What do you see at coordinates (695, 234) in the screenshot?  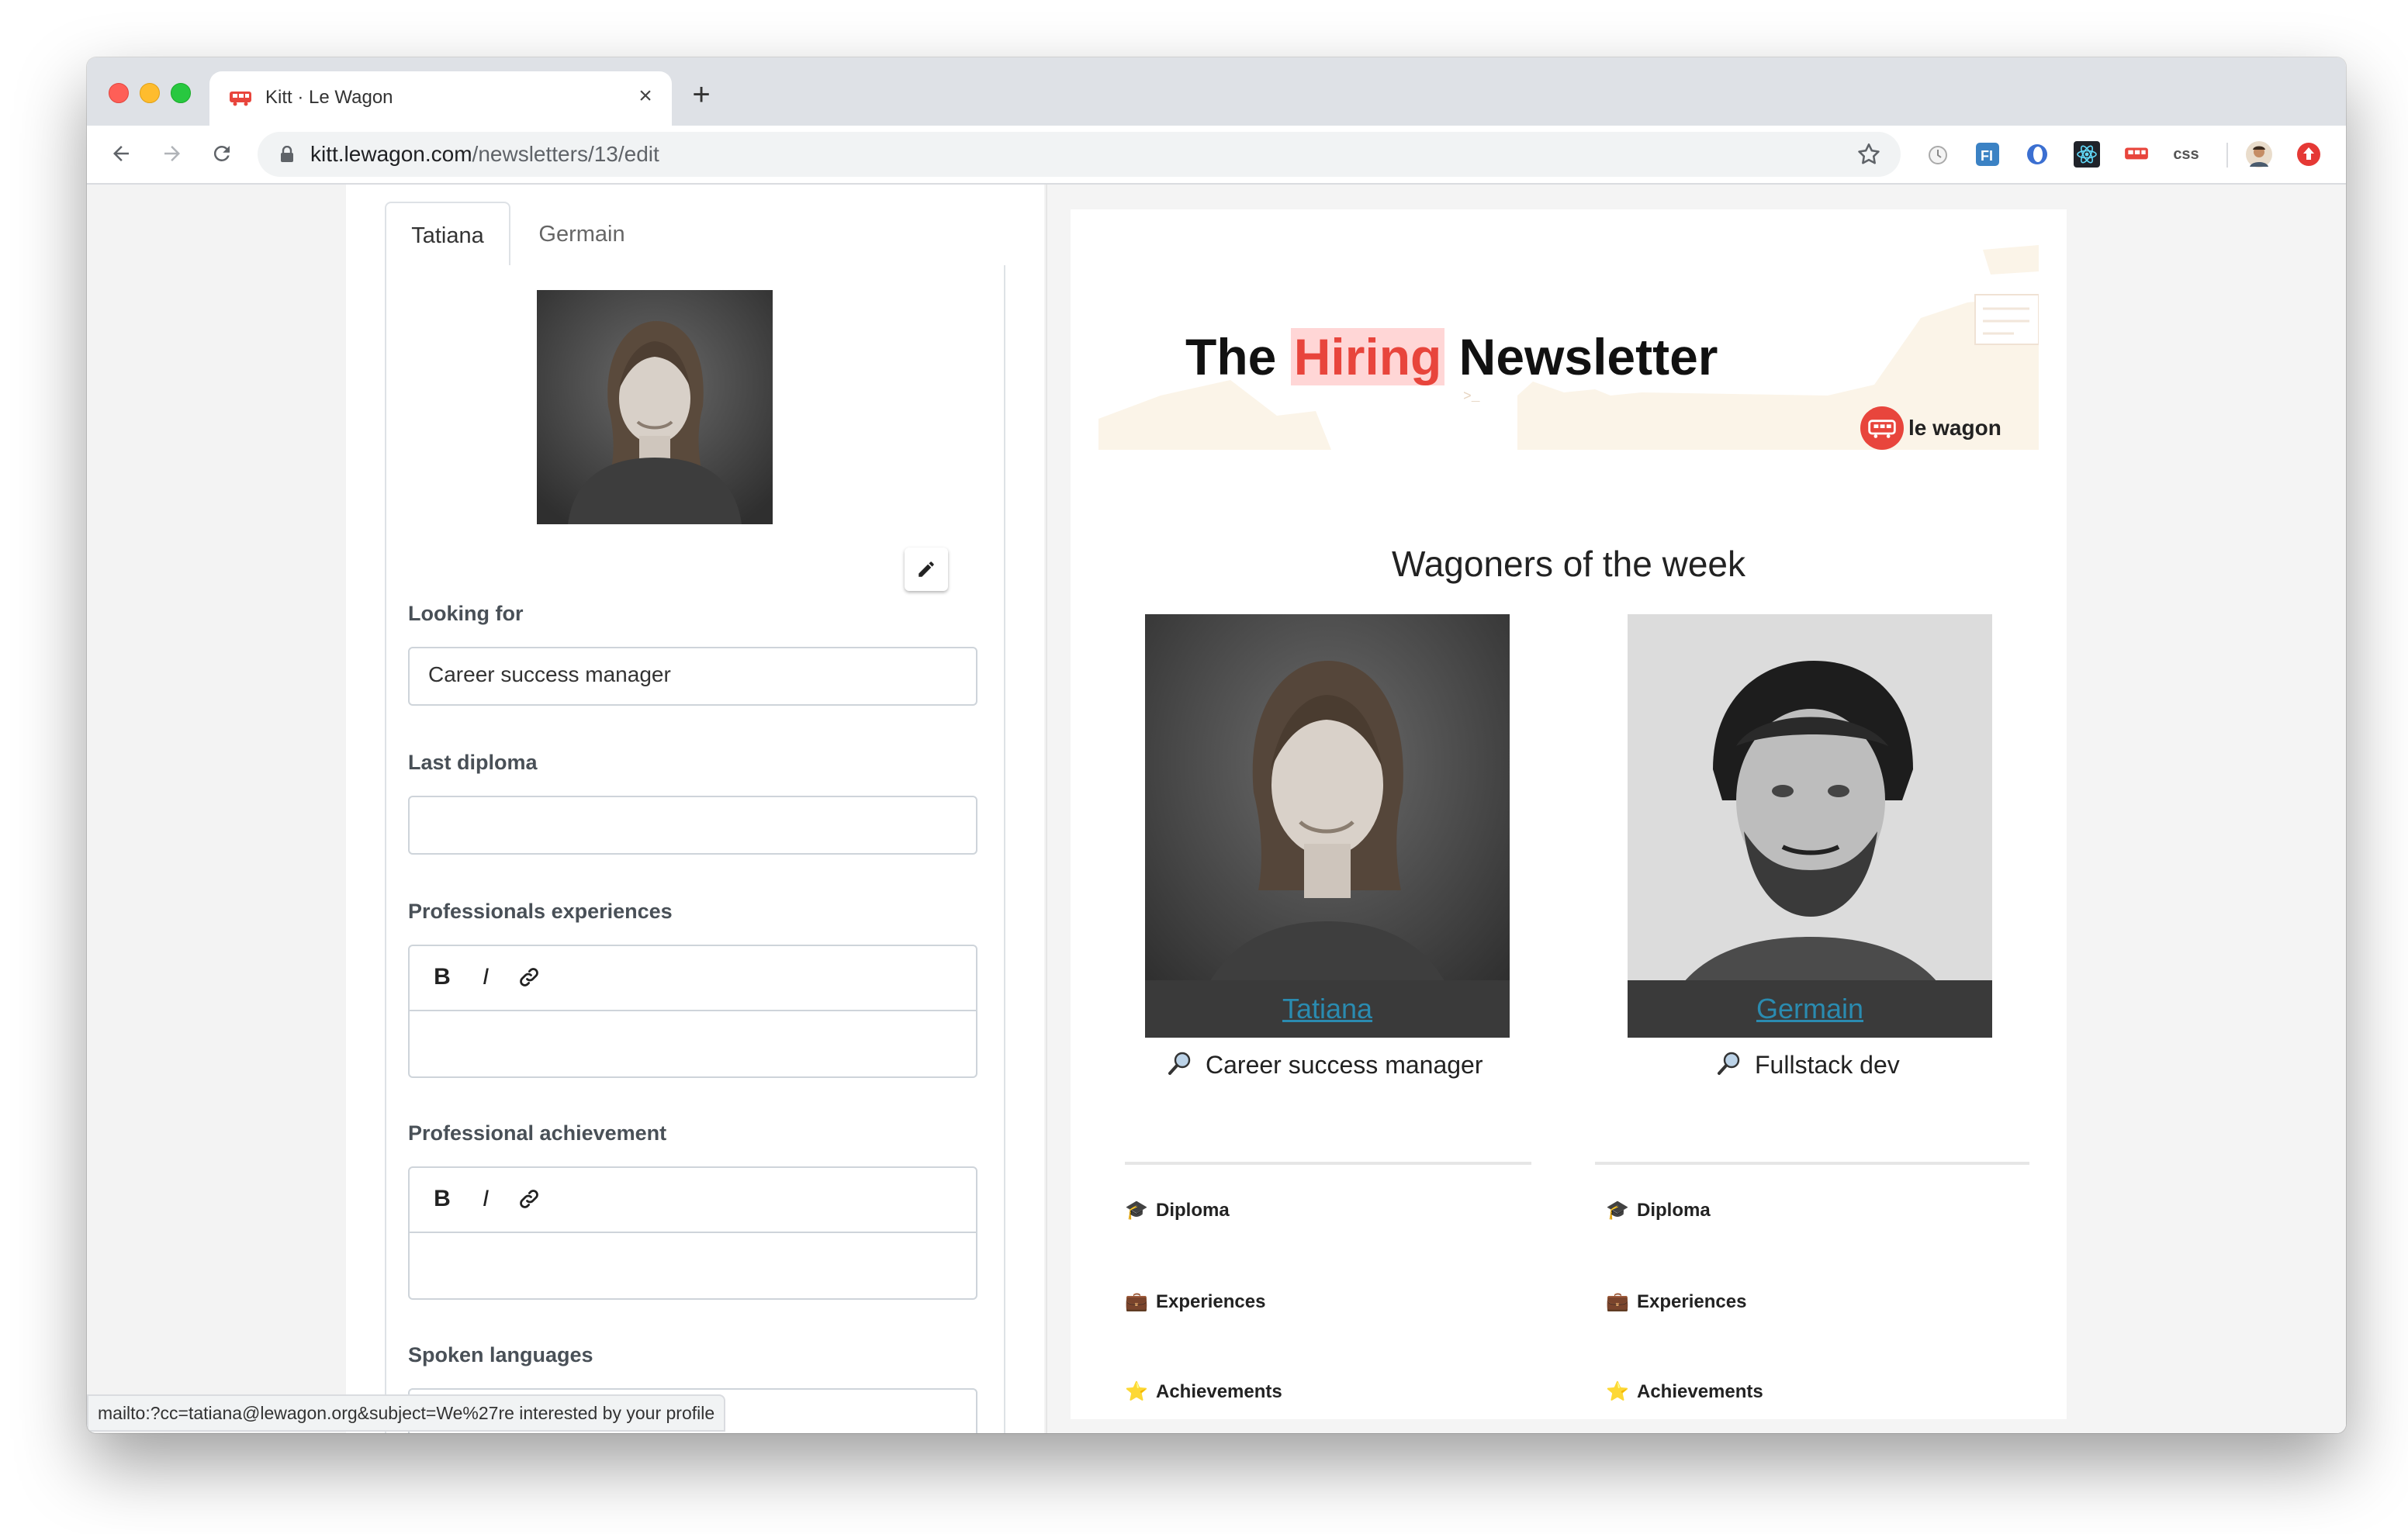 I see `person-tabs: Tatiana Germain` at bounding box center [695, 234].